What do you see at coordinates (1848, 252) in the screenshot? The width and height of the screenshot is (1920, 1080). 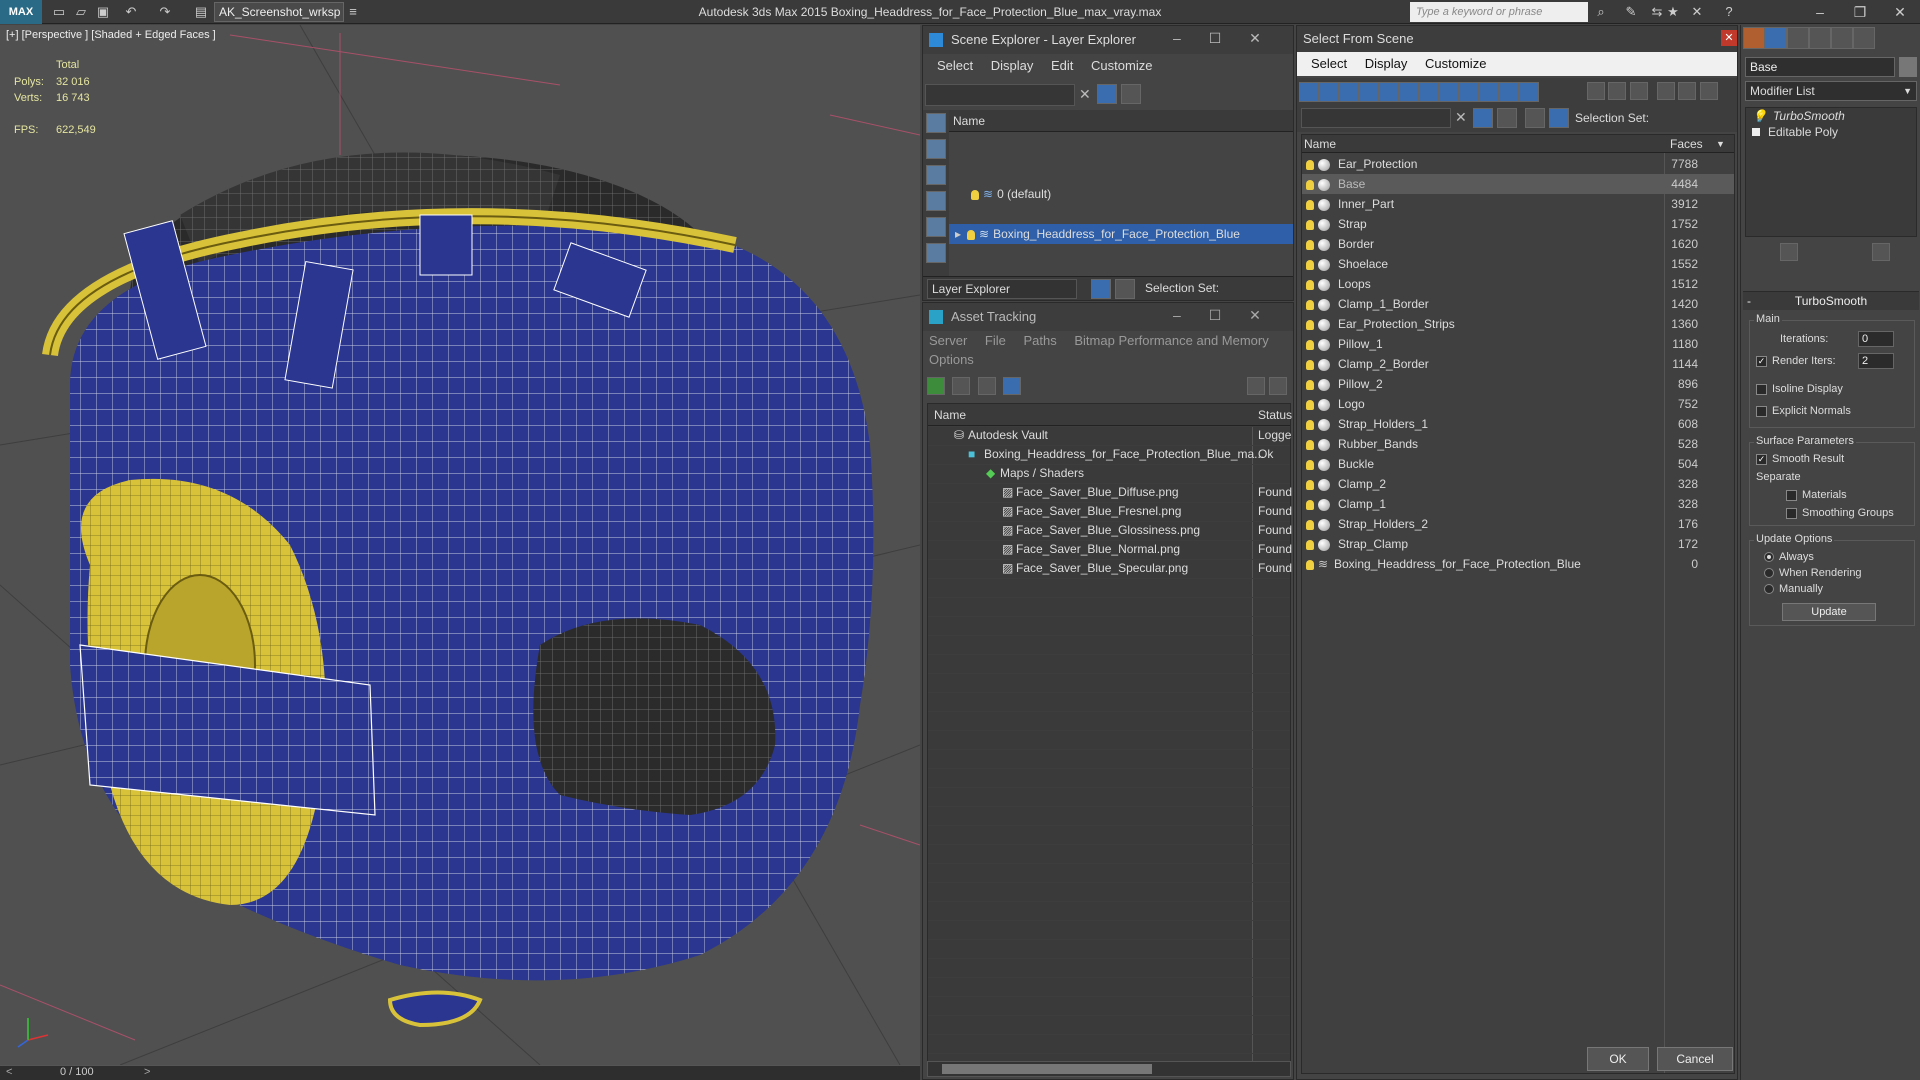 I see `remove-modifier-icon` at bounding box center [1848, 252].